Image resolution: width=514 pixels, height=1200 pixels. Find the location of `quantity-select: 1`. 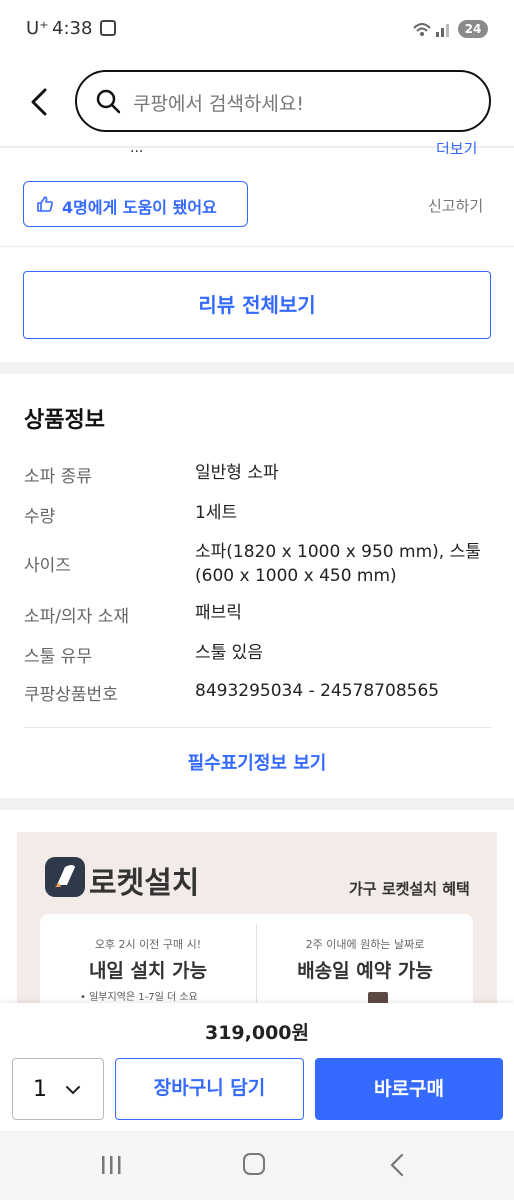

quantity-select: 1 is located at coordinates (58, 1089).